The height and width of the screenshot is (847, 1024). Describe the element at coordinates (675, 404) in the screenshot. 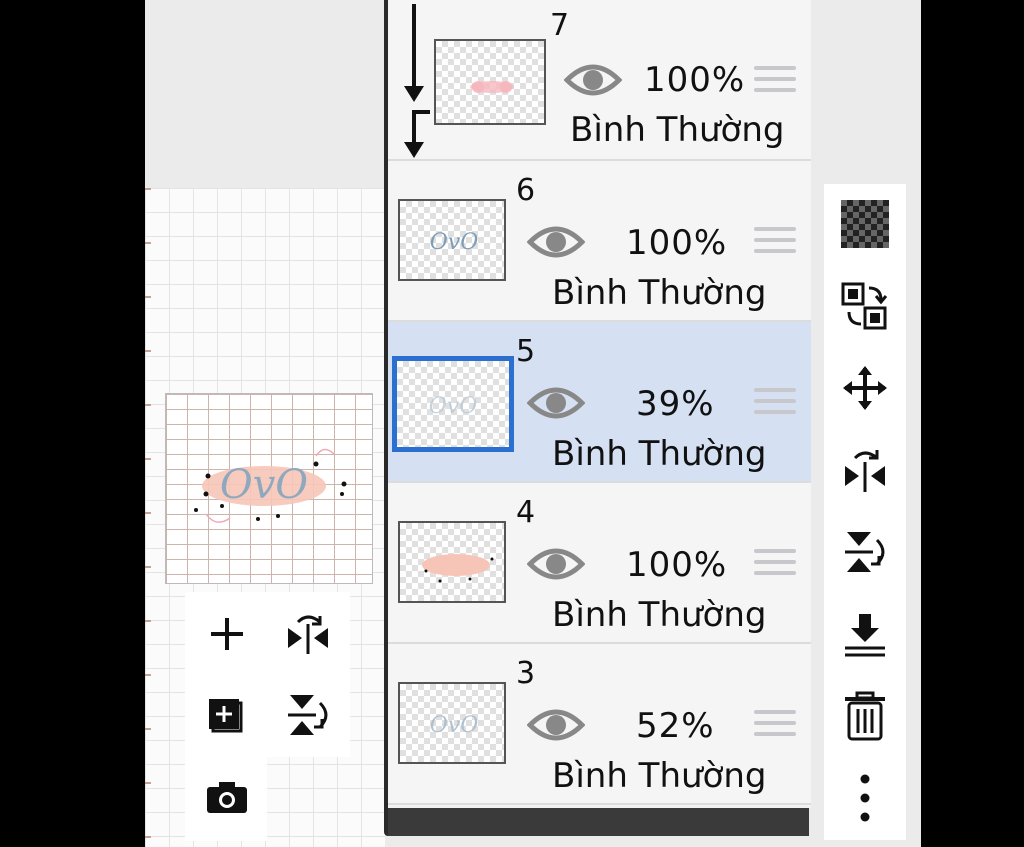

I see `layer-opacity: 39%` at that location.